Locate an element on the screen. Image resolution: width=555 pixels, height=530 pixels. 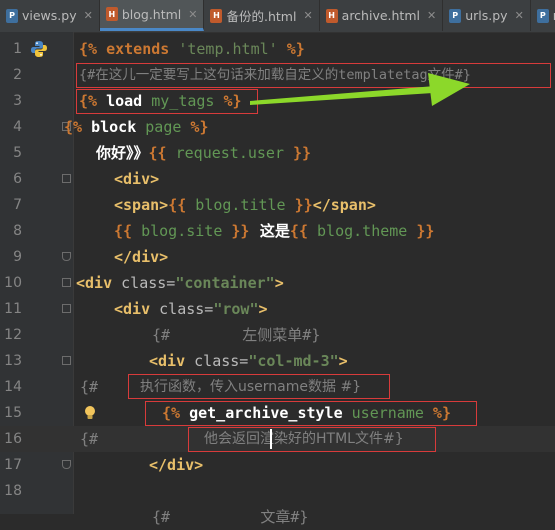
code-text: {# 左侧菜单#} is located at coordinates (236, 335).